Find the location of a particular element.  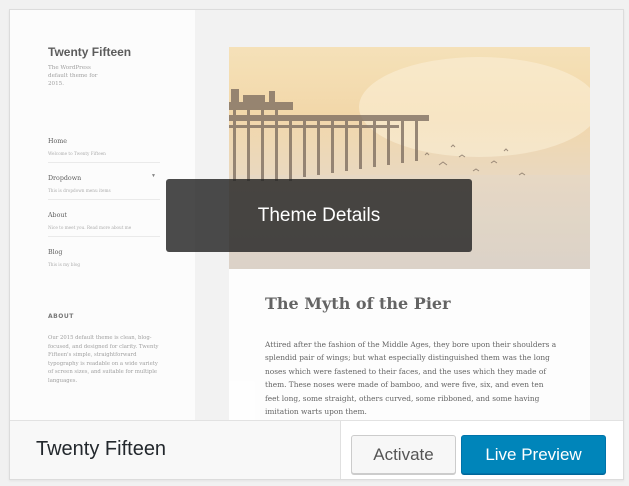

preview-site-title: Twenty Fifteen is located at coordinates (90, 52).